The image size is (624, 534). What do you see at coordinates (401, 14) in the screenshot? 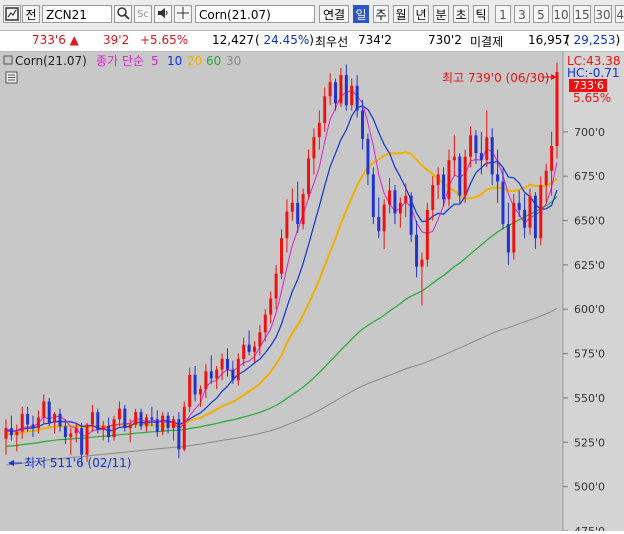
I see `period-button-3: 월` at bounding box center [401, 14].